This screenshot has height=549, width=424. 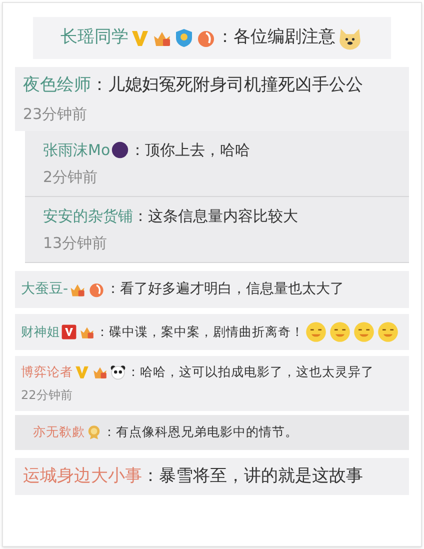 I want to click on timestamp: 22分钟前, so click(x=47, y=395).